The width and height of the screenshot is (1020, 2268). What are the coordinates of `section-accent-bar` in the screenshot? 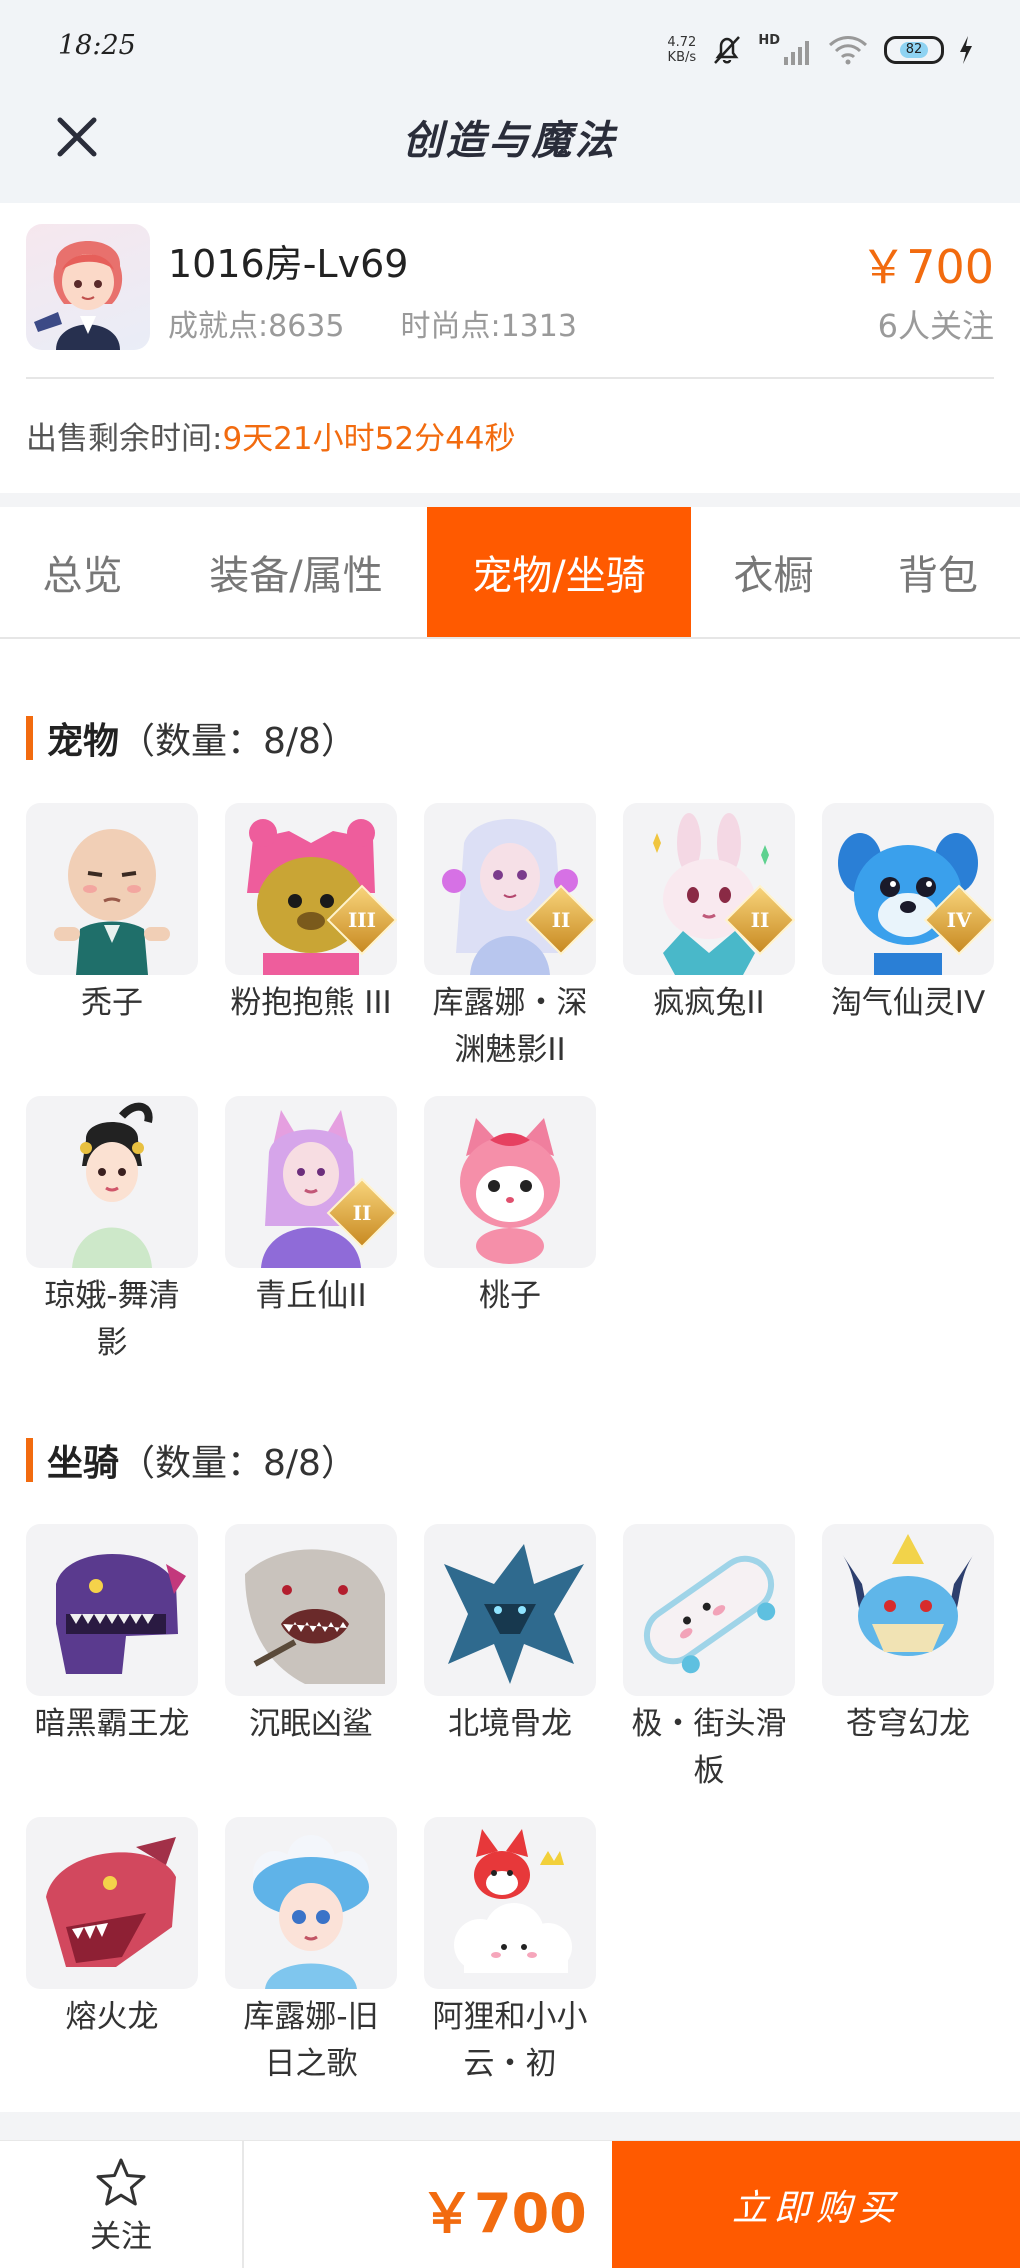 It's located at (29, 1460).